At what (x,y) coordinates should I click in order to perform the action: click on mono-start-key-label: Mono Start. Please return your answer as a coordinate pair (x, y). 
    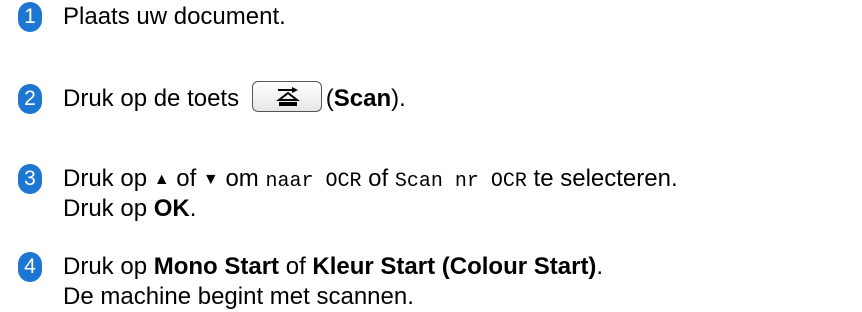
    Looking at the image, I should click on (216, 266).